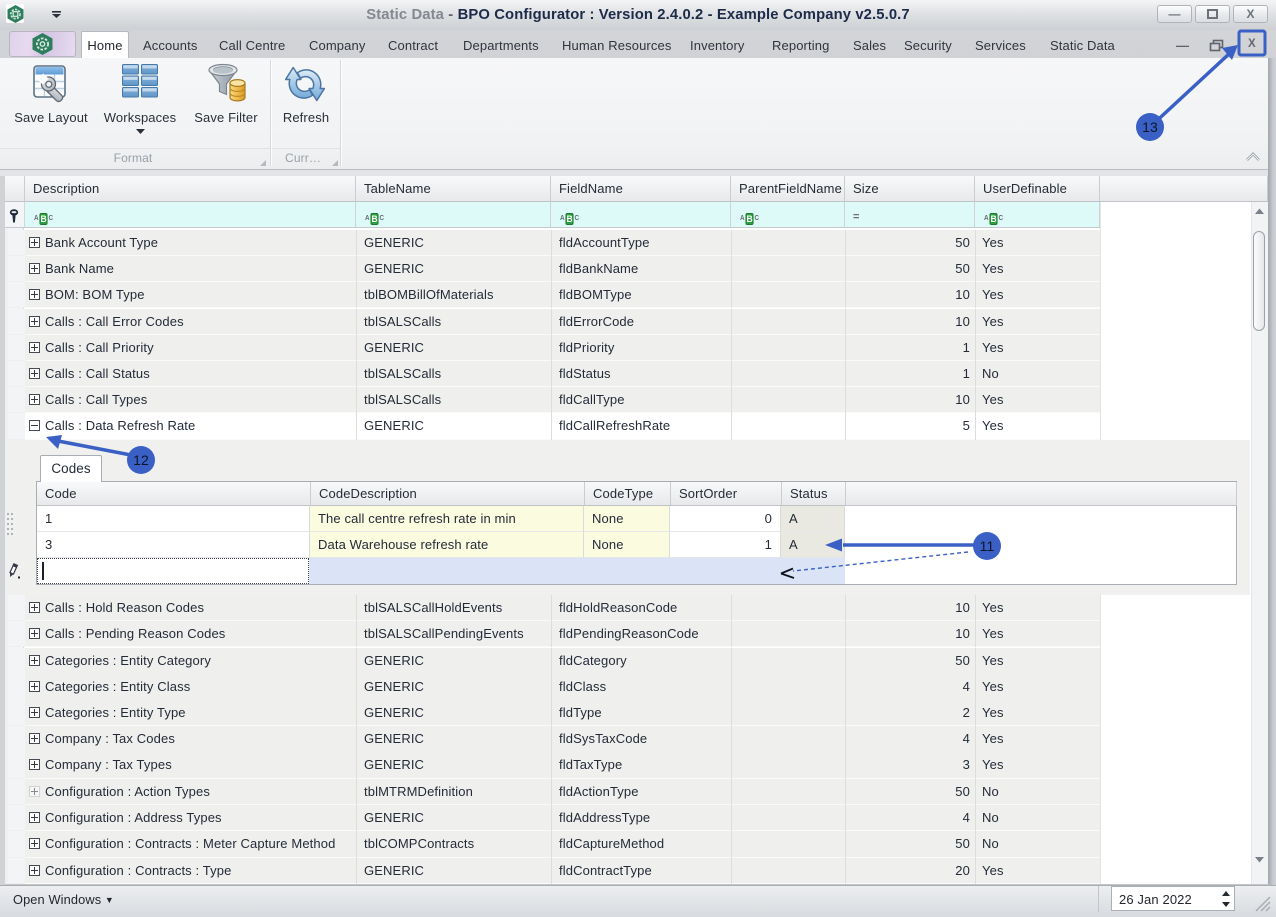 The height and width of the screenshot is (917, 1276). What do you see at coordinates (1150, 127) in the screenshot?
I see `svg-text: 13` at bounding box center [1150, 127].